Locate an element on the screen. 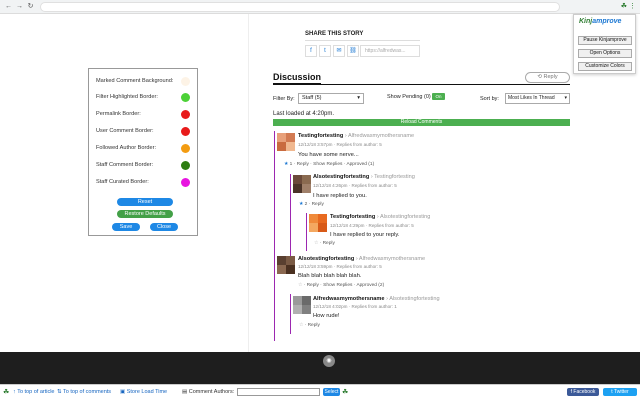  comment-body: I have replied to your reply. is located at coordinates (365, 235).